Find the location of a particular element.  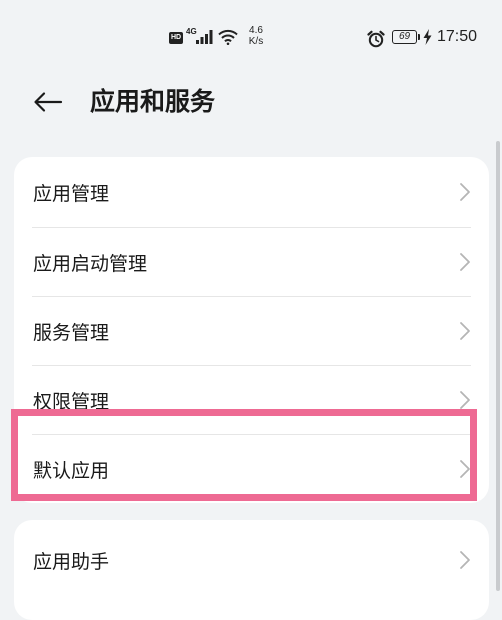

list-item-default-apps: 默认应用 is located at coordinates (251, 468).